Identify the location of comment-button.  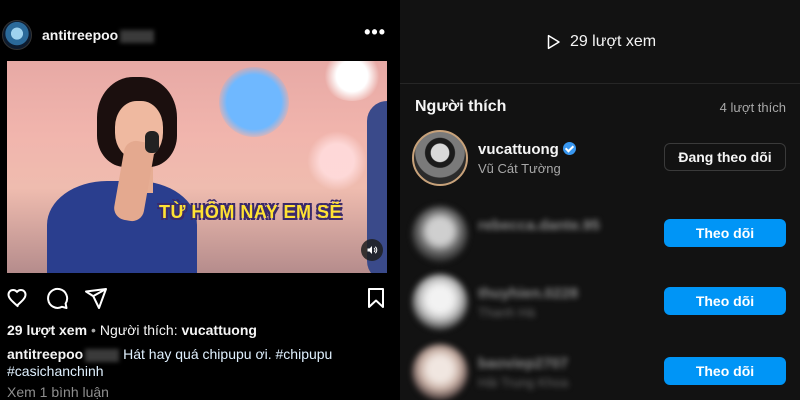
(58, 299).